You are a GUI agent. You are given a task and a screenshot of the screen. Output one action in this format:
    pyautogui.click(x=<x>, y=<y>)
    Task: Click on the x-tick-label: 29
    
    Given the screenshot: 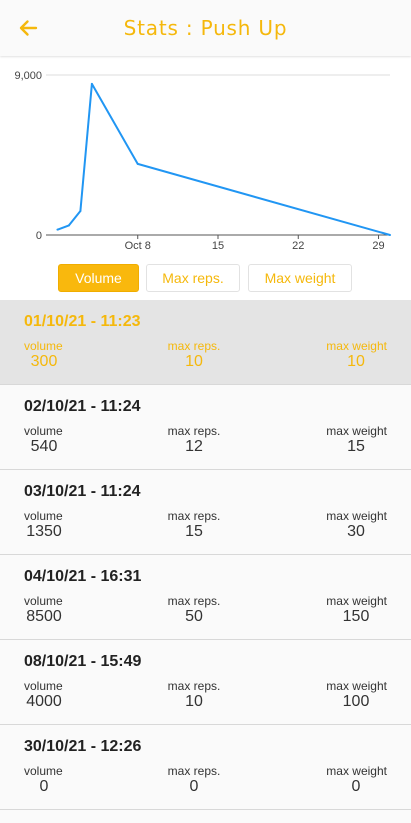 What is the action you would take?
    pyautogui.click(x=378, y=246)
    